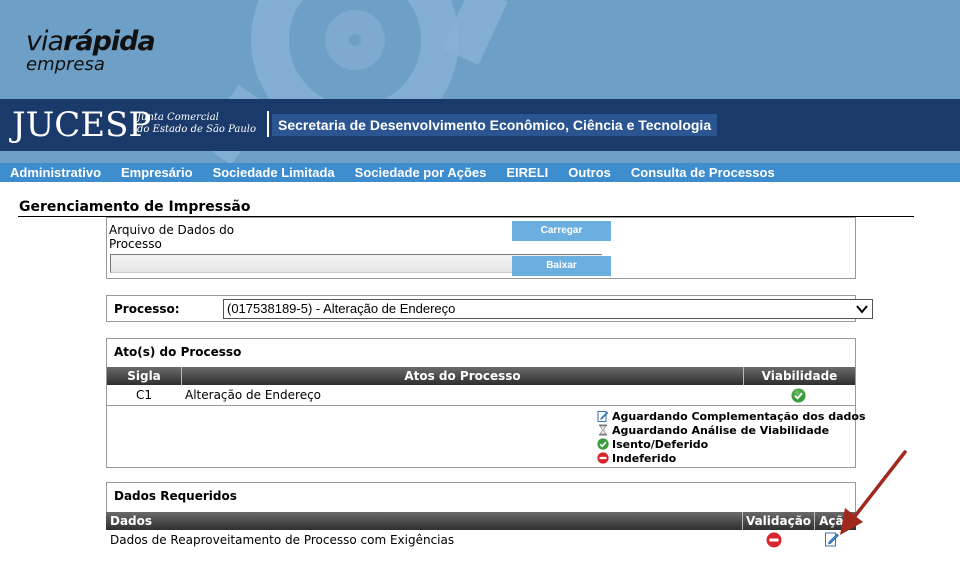  Describe the element at coordinates (135, 207) in the screenshot. I see `page-title: Gerenciamento de Impressão` at that location.